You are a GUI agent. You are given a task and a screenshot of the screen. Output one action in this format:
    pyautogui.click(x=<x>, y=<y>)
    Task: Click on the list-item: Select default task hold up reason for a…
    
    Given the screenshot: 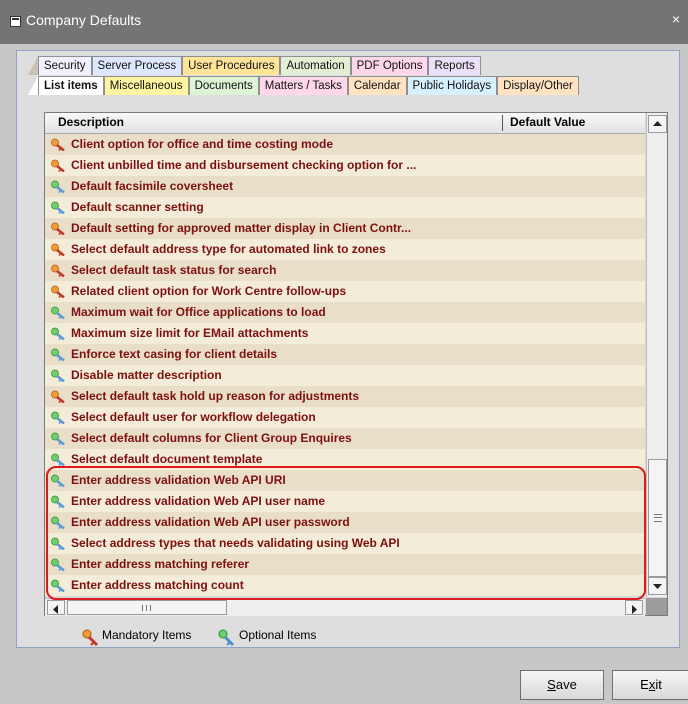 What is the action you would take?
    pyautogui.click(x=345, y=396)
    